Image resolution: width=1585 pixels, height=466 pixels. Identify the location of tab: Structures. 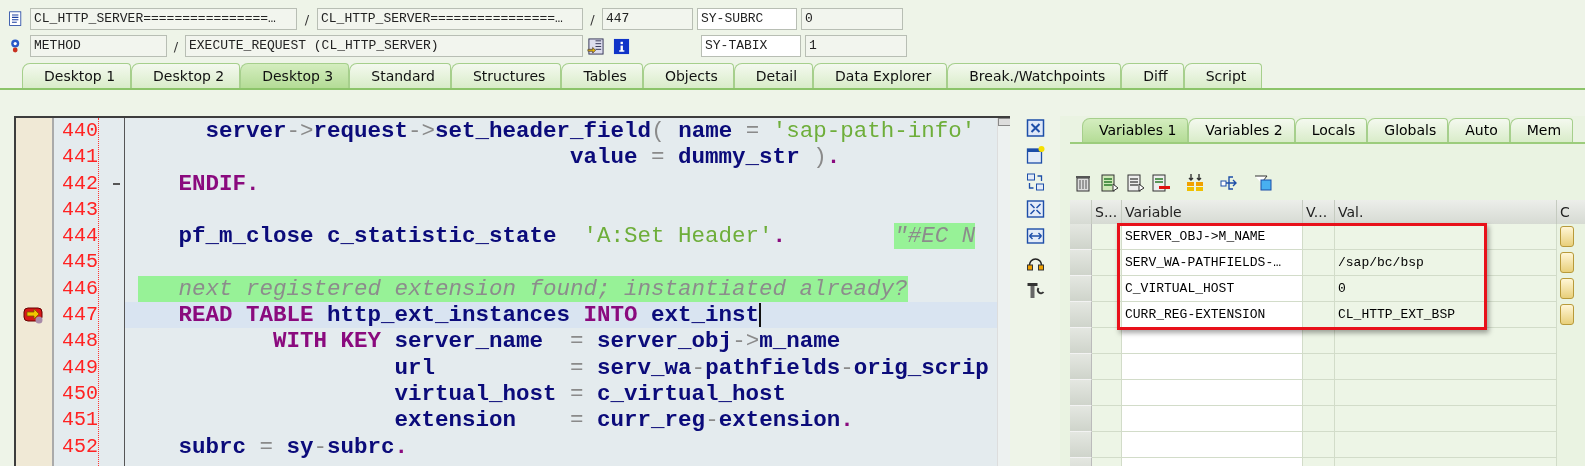
(506, 75).